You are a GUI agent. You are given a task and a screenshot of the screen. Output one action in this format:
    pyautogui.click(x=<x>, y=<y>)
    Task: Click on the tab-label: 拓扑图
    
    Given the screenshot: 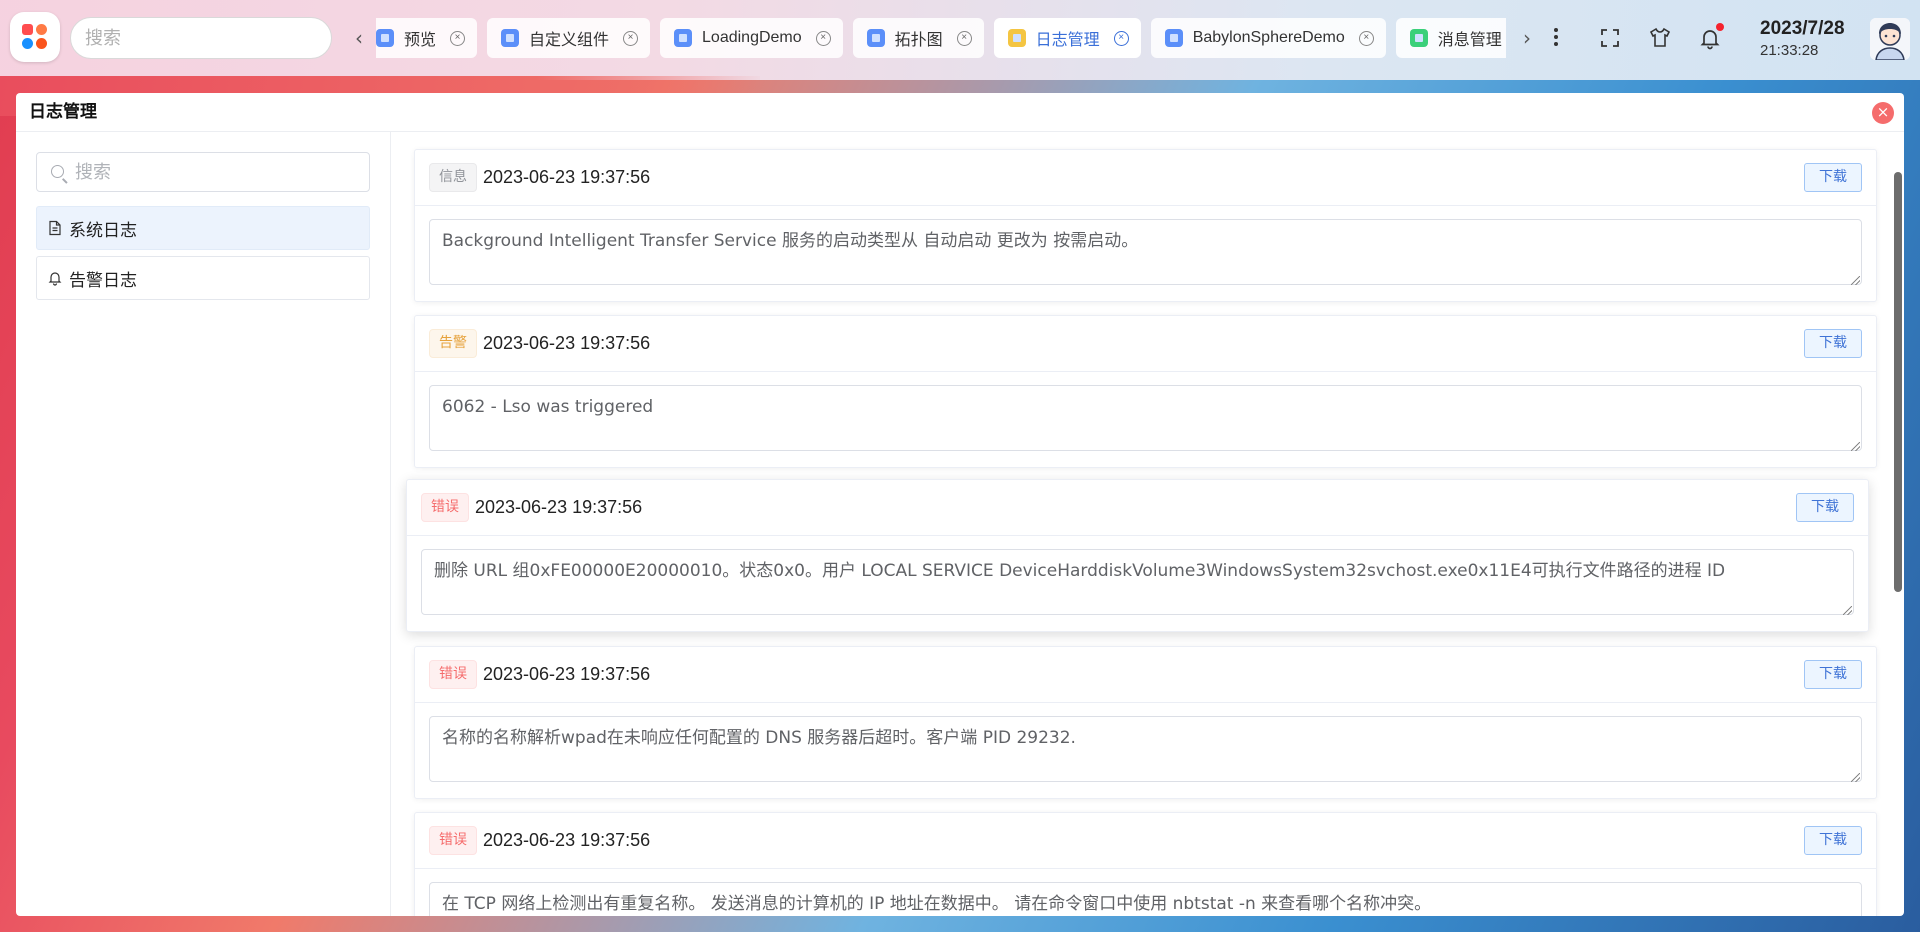 What is the action you would take?
    pyautogui.click(x=918, y=40)
    